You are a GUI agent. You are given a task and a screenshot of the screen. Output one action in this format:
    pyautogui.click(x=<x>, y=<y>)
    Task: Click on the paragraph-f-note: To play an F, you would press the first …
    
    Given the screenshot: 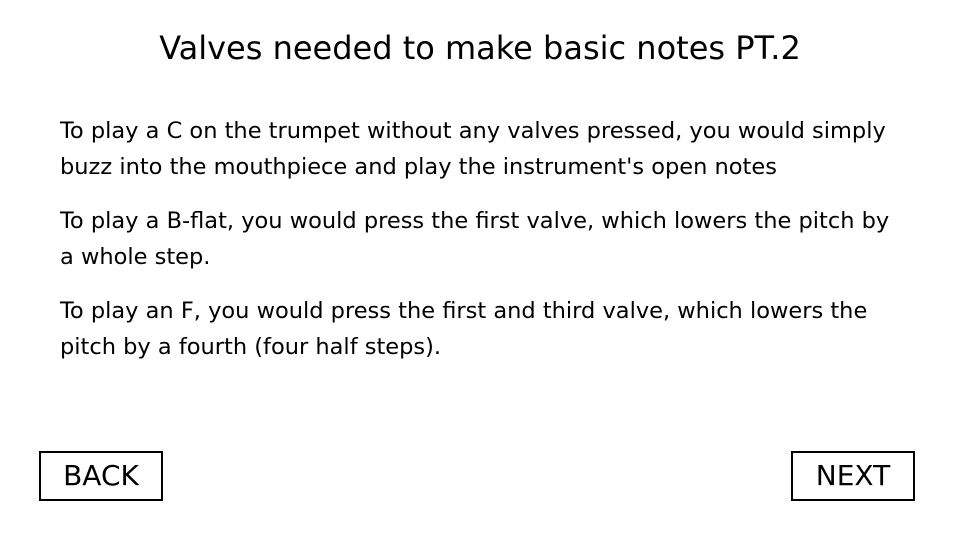 What is the action you would take?
    pyautogui.click(x=464, y=329)
    